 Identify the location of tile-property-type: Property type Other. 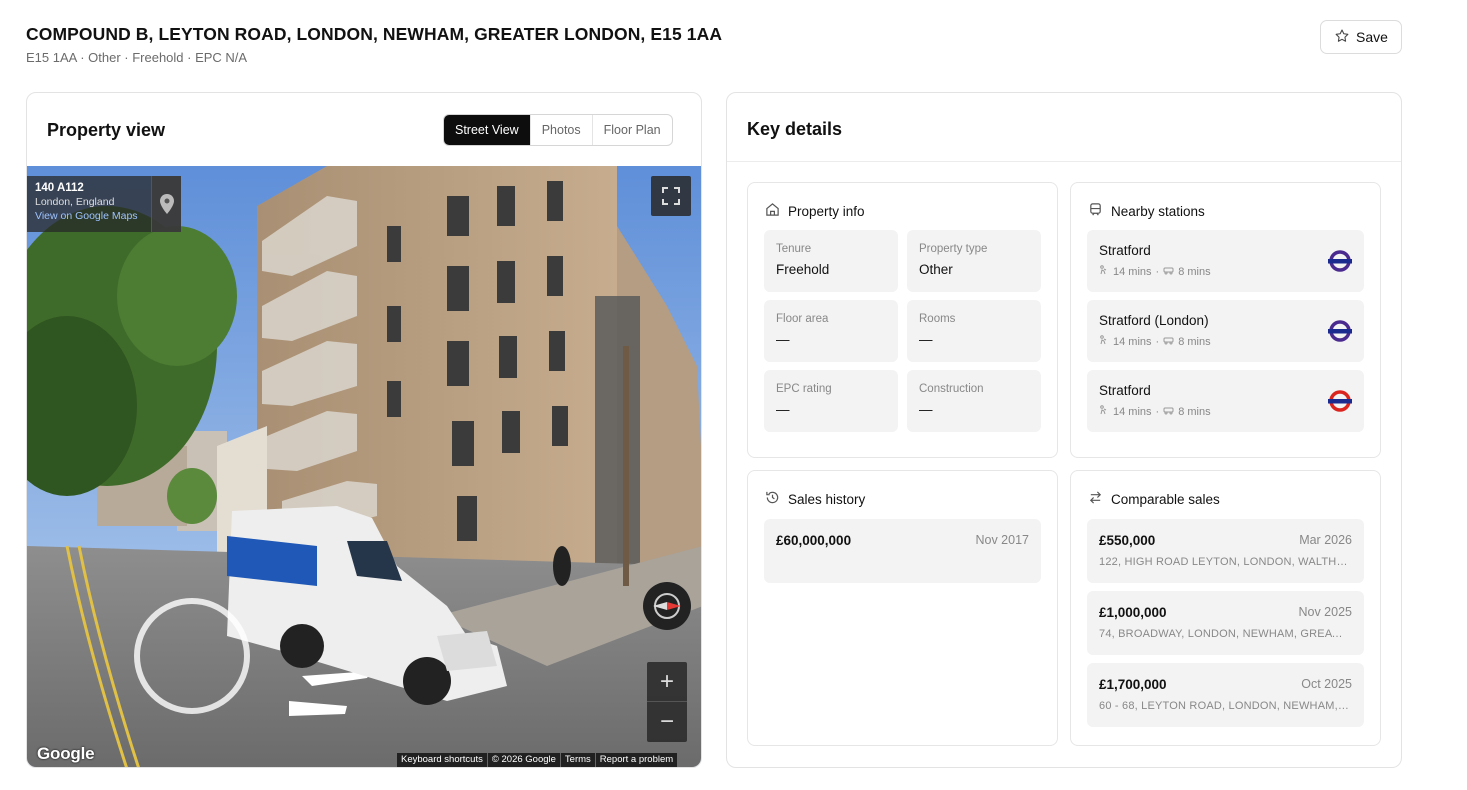
(974, 261).